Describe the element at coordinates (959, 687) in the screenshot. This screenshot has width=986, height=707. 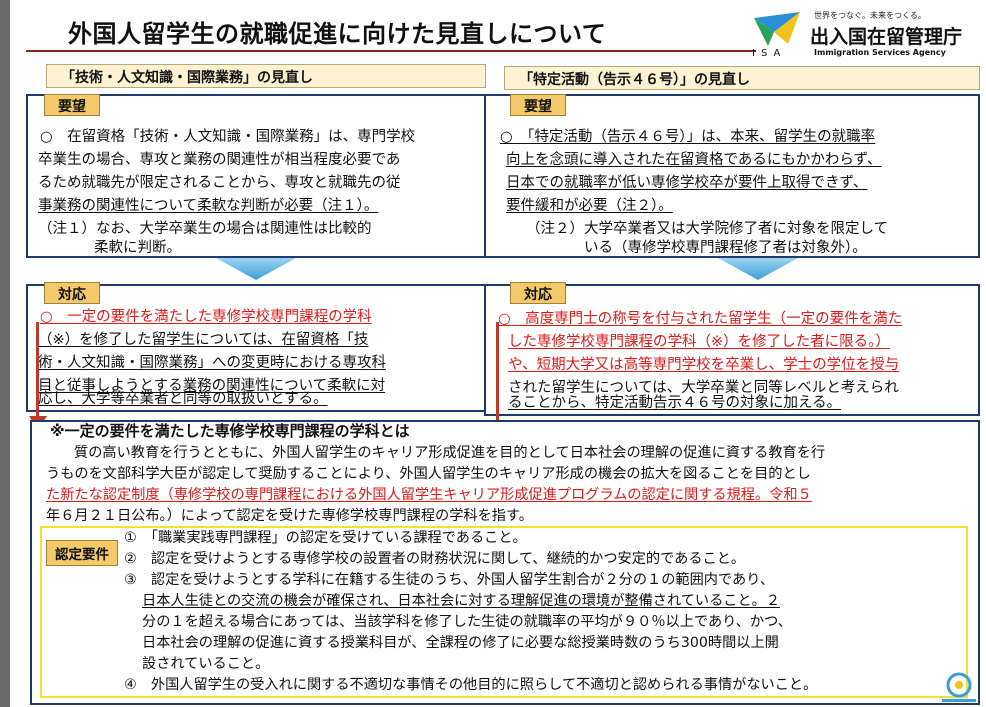
I see `footer-watermark-icon` at that location.